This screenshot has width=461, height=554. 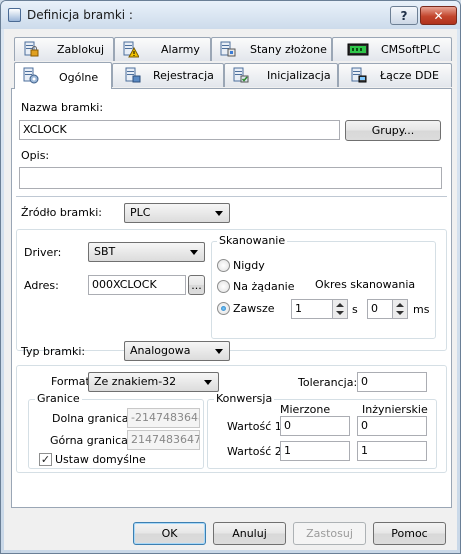 What do you see at coordinates (244, 398) in the screenshot?
I see `conversion-group-title: Konwersja` at bounding box center [244, 398].